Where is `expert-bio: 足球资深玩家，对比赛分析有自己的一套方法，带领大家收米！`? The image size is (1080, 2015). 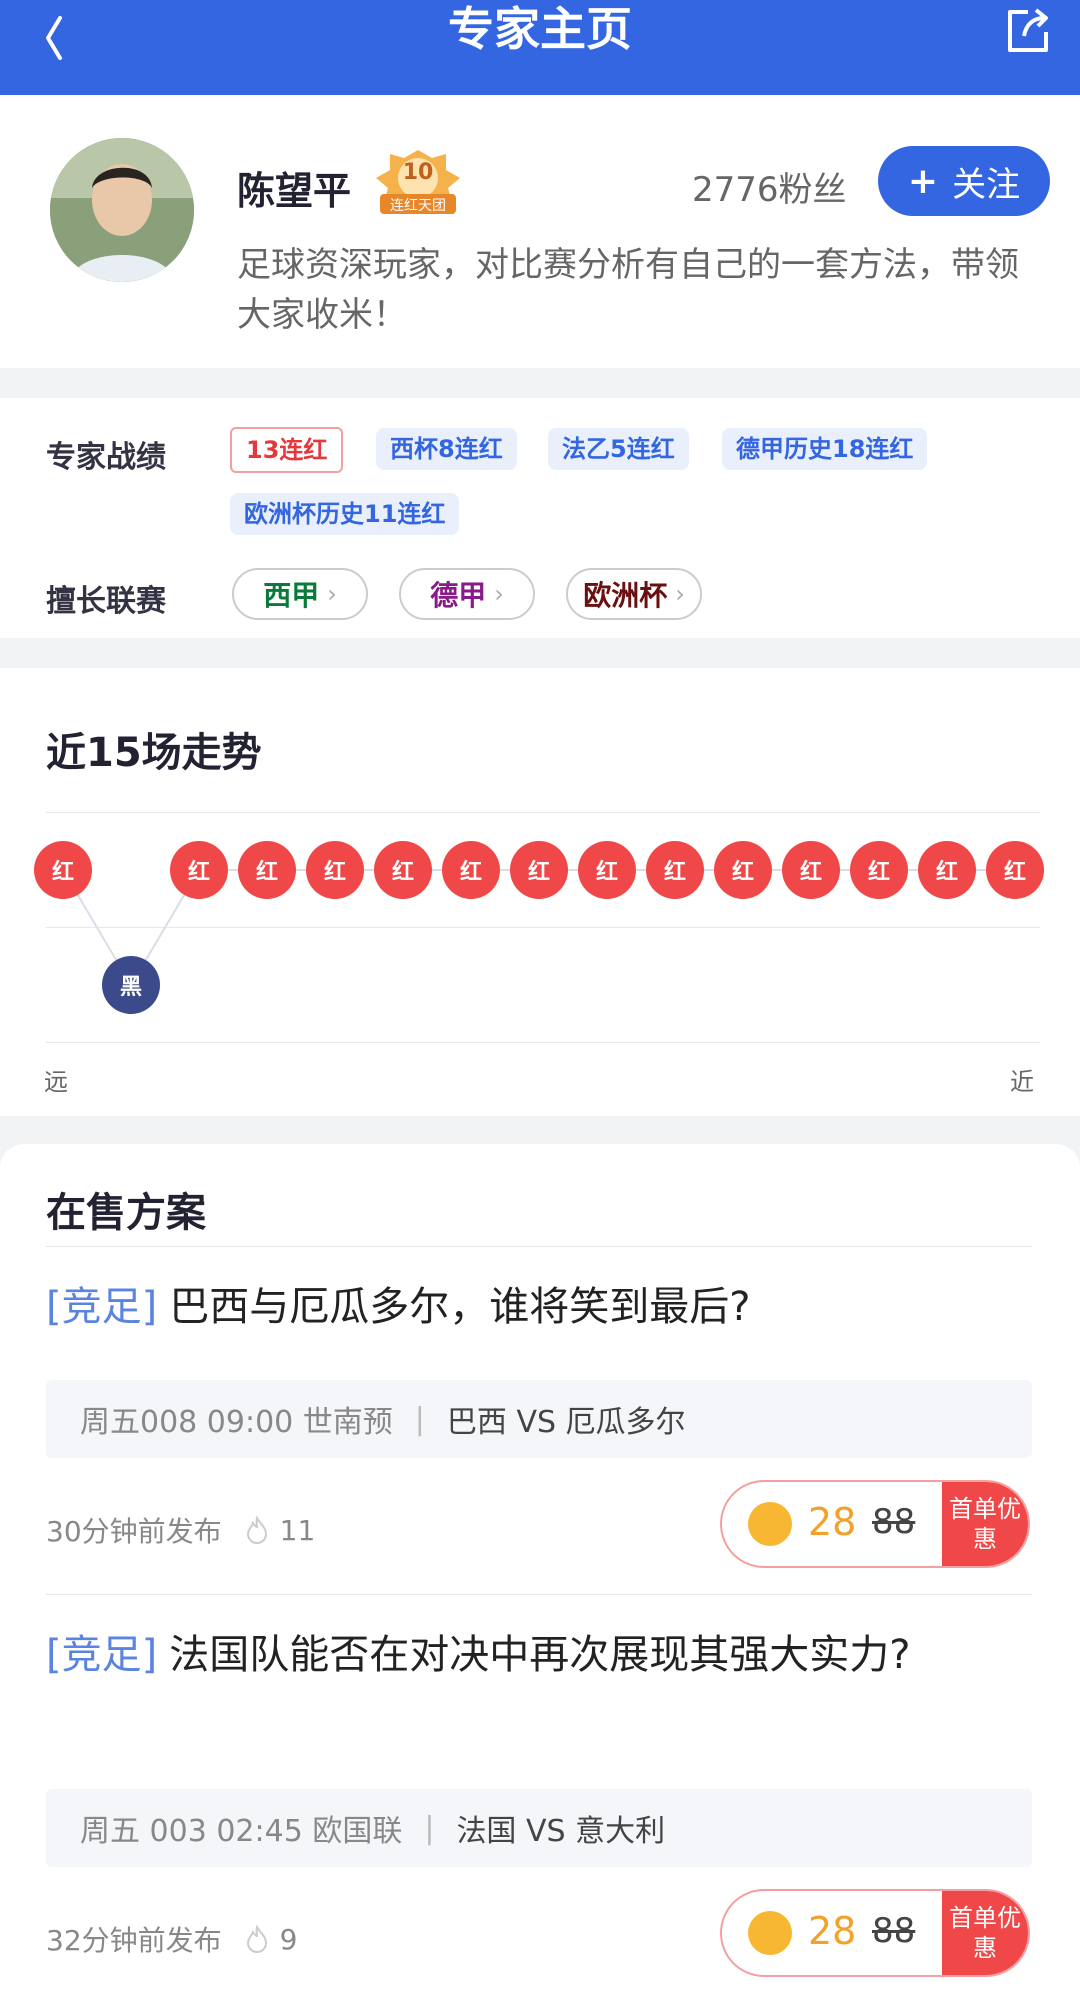
expert-bio: 足球资深玩家，对比赛分析有自己的一套方法，带领大家收米！ is located at coordinates (628, 290).